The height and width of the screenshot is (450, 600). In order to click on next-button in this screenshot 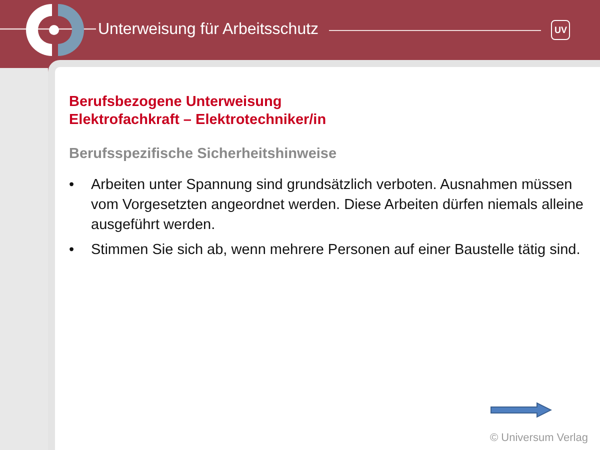, I will do `click(521, 410)`.